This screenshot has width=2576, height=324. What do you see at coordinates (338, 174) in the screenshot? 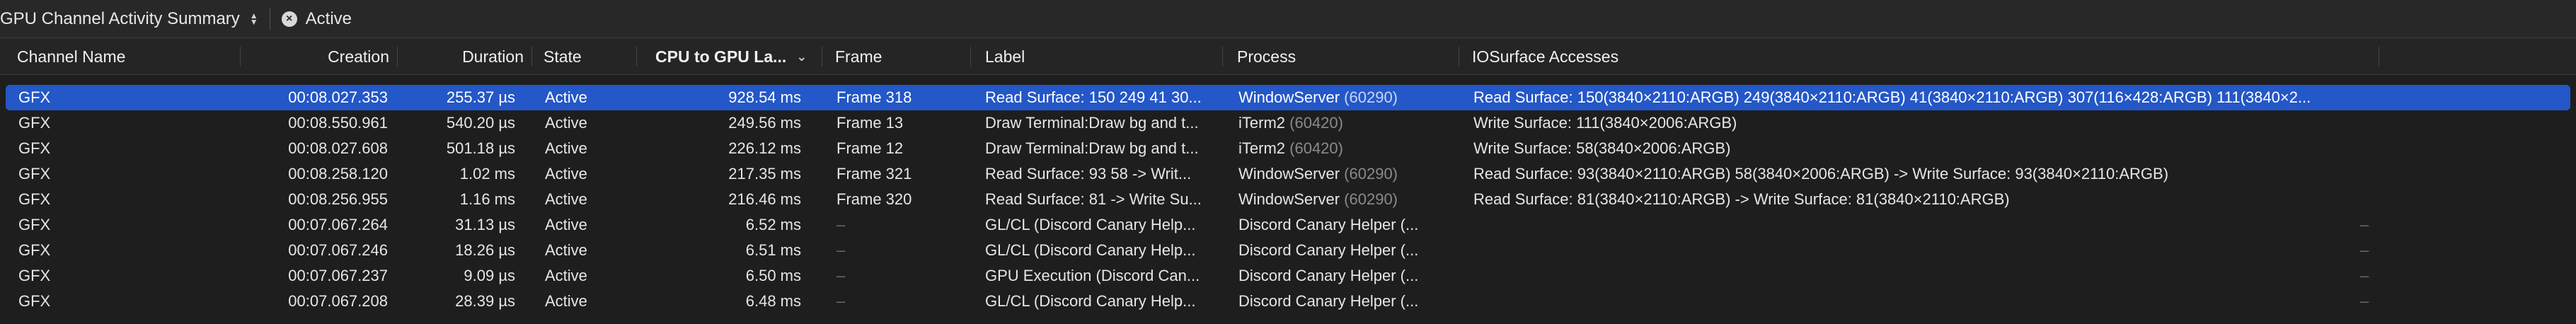
I see `cell-creation: 00:08.258.120` at bounding box center [338, 174].